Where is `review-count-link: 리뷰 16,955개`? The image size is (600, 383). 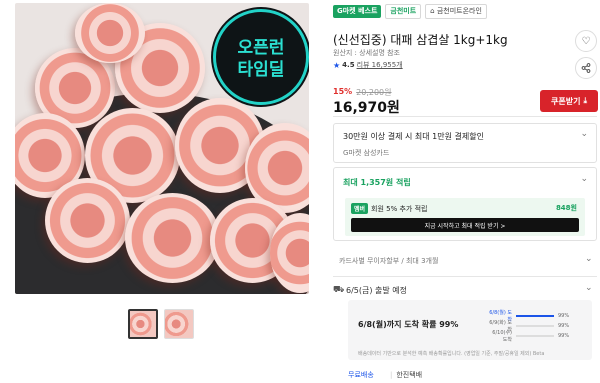 review-count-link: 리뷰 16,955개 is located at coordinates (380, 65).